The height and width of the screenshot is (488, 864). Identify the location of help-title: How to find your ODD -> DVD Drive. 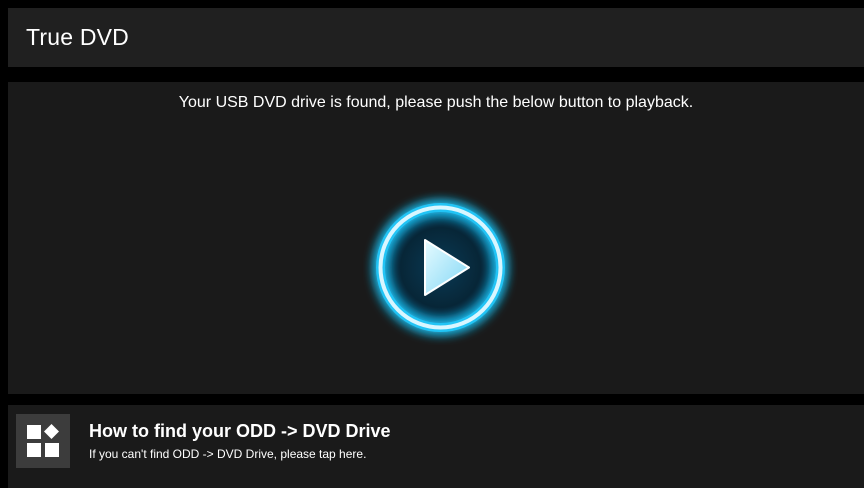
(240, 431).